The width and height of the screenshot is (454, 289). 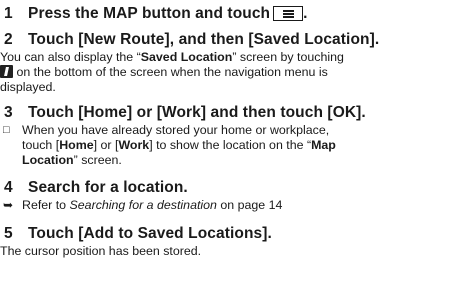 I want to click on reference-arrow-icon: ➥, so click(x=8, y=205).